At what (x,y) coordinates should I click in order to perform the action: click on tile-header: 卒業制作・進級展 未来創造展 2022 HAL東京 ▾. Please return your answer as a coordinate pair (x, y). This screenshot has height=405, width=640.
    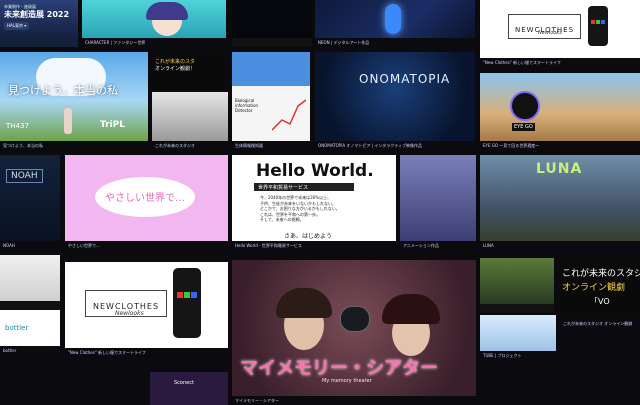
    Looking at the image, I should click on (39, 23).